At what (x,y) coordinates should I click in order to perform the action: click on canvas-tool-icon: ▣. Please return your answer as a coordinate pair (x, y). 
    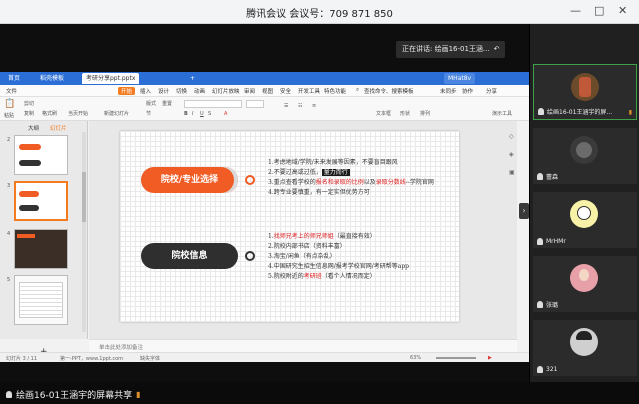
    Looking at the image, I should click on (512, 172).